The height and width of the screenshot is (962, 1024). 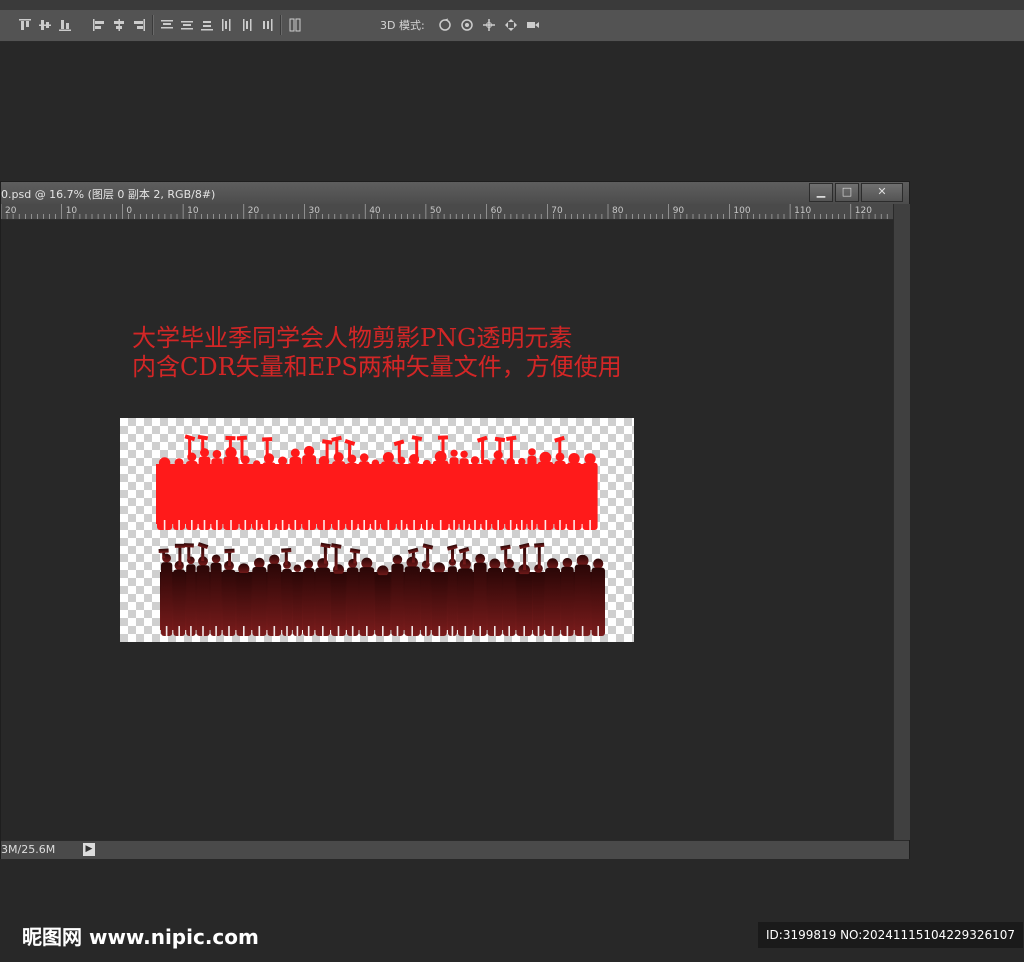 I want to click on align-group, so click(x=160, y=25).